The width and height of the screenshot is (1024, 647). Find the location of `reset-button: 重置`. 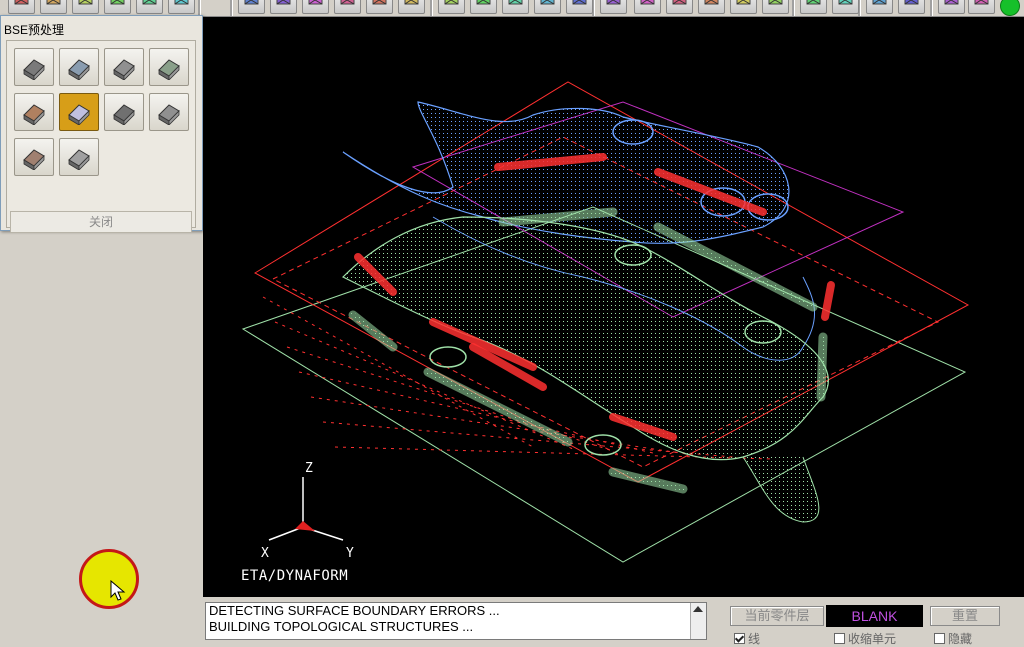

reset-button: 重置 is located at coordinates (965, 616).